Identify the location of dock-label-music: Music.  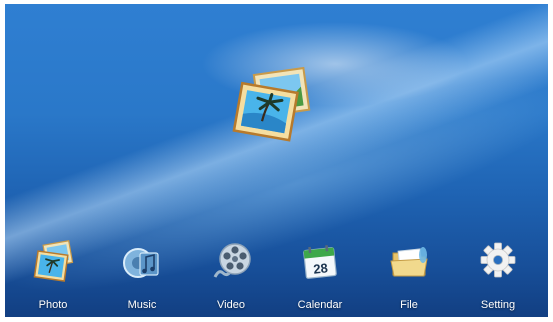
(142, 305).